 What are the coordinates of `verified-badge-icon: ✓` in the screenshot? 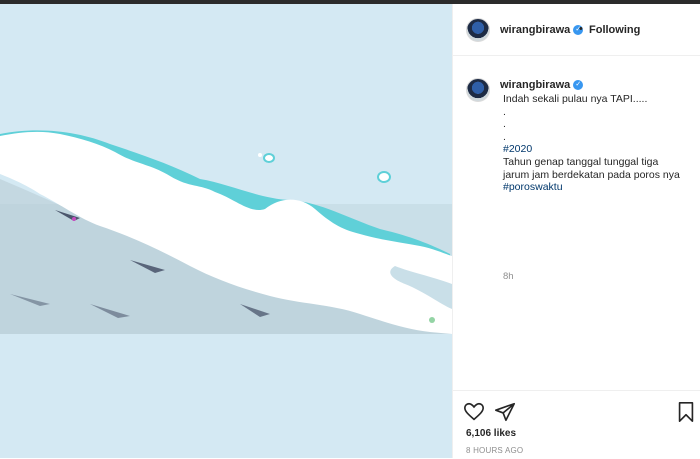 It's located at (578, 85).